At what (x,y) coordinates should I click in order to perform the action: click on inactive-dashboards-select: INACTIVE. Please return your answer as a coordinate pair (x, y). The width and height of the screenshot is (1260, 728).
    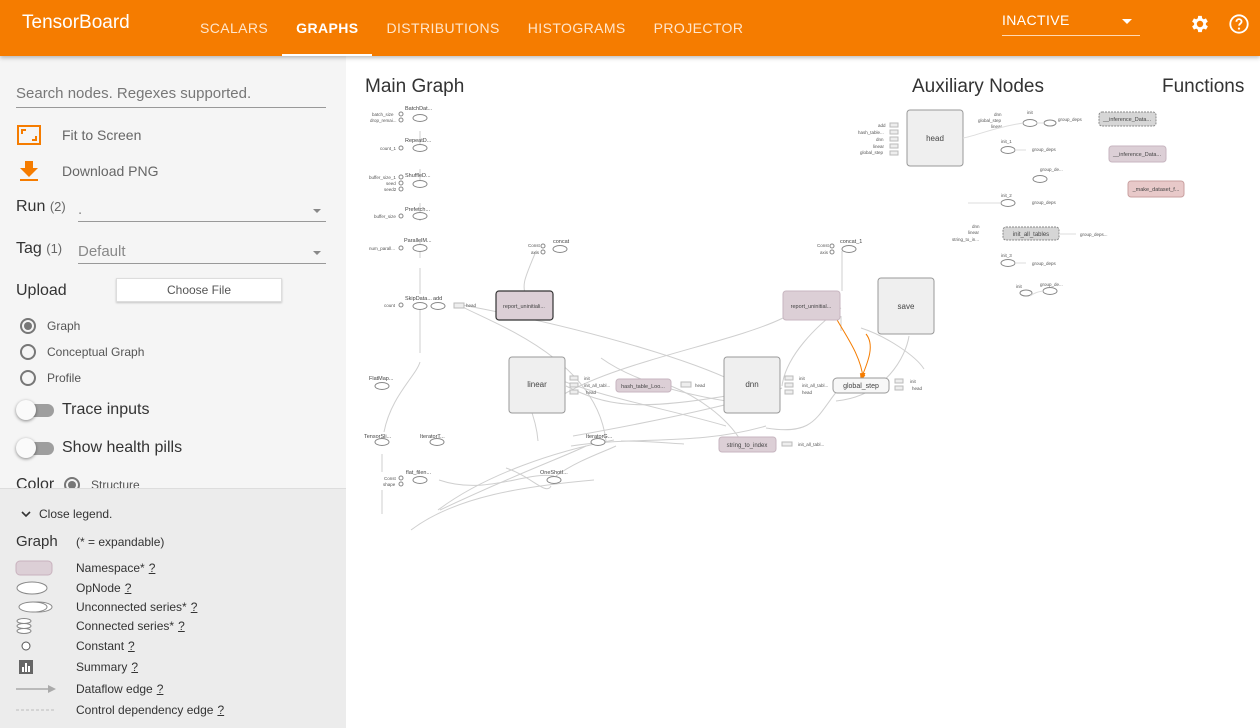
    Looking at the image, I should click on (1071, 24).